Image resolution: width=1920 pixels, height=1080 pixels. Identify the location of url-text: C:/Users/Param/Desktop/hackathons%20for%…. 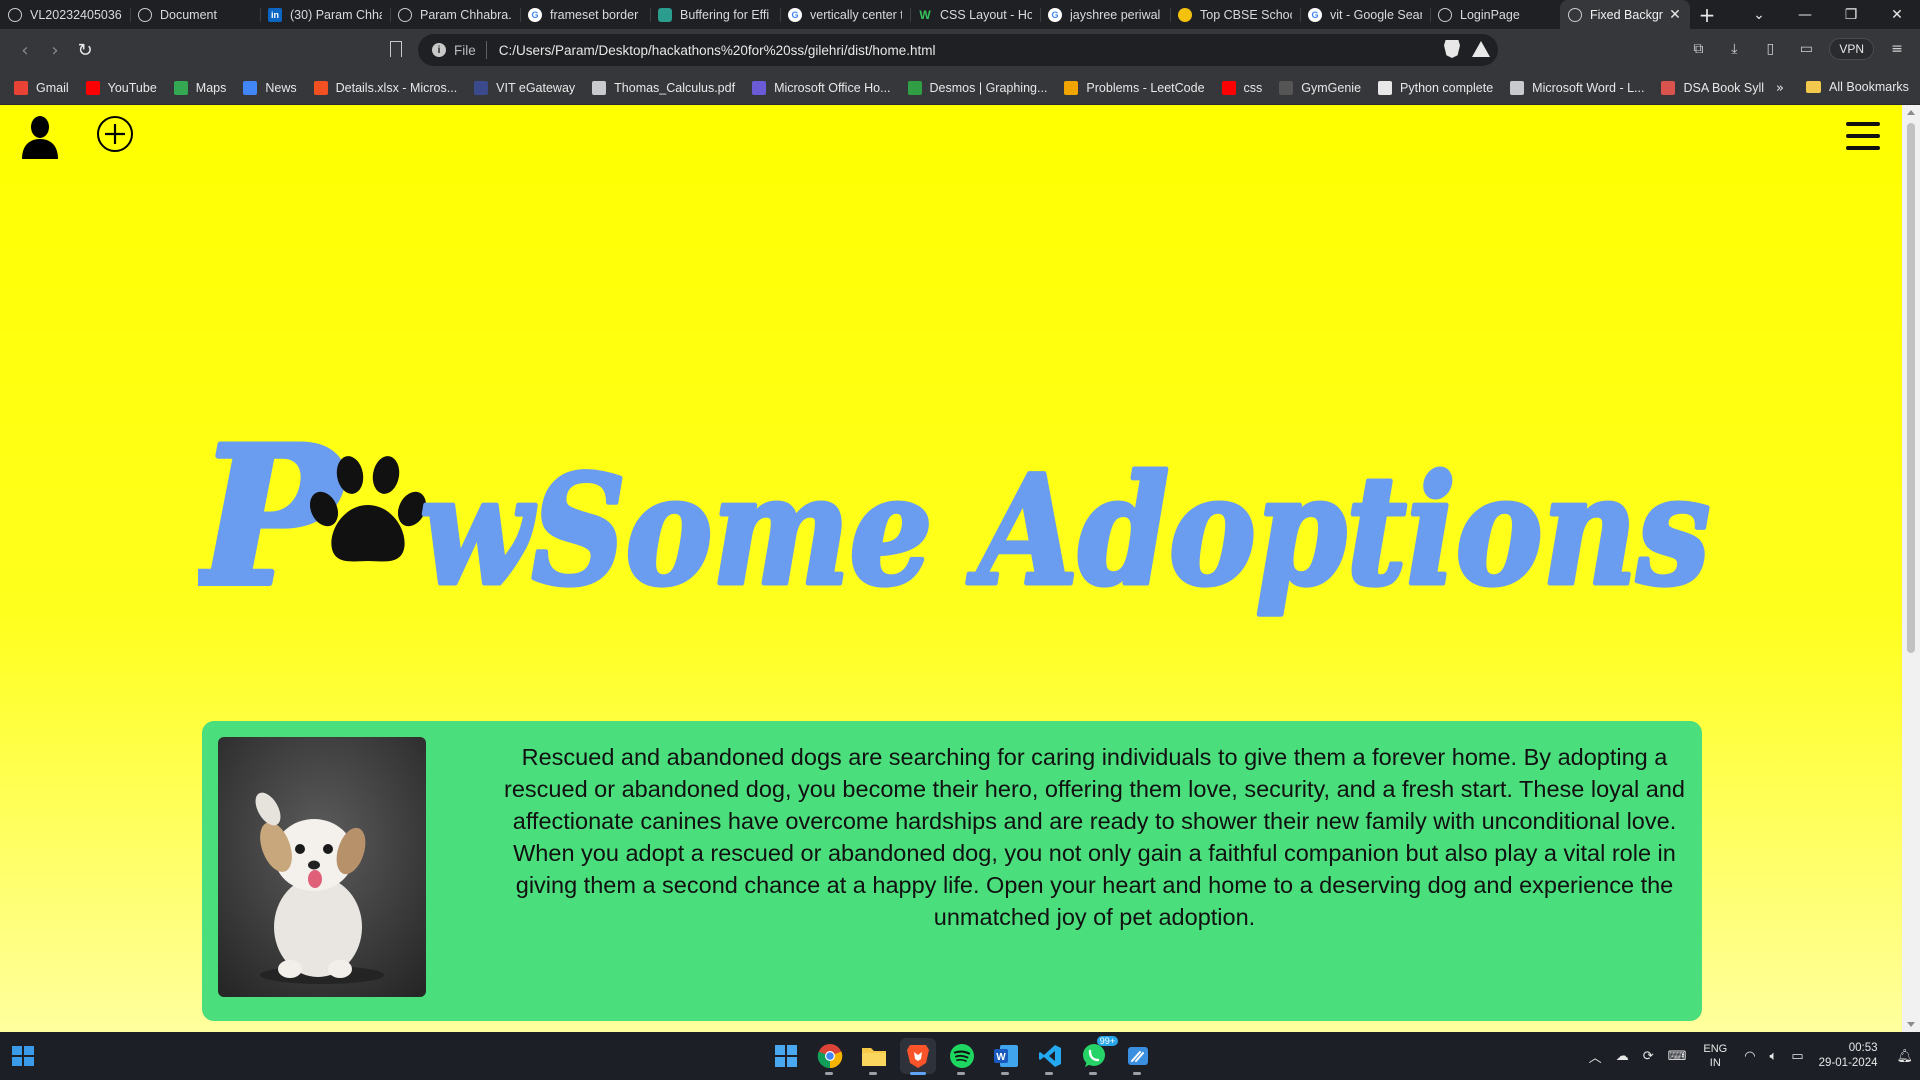
(717, 50).